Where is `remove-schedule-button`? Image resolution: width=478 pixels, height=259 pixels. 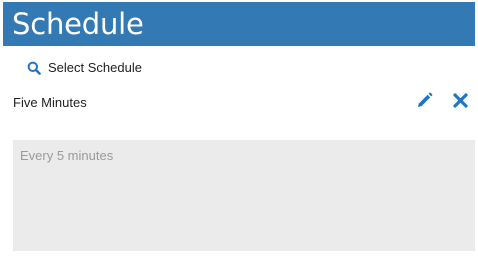
remove-schedule-button is located at coordinates (460, 103).